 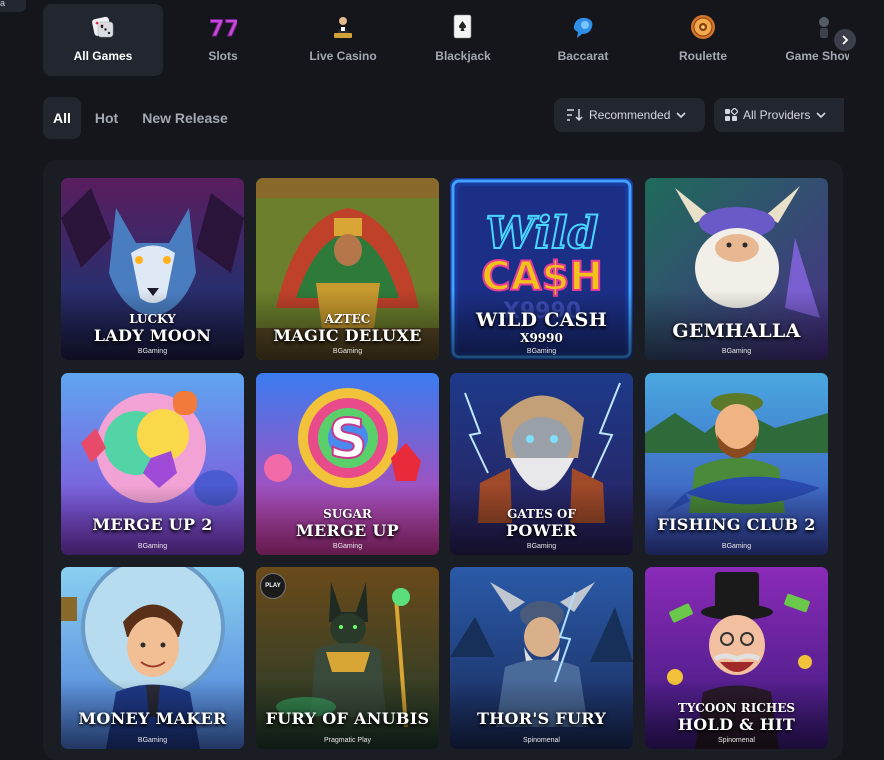 What do you see at coordinates (736, 524) in the screenshot?
I see `game-title: FISHING CLUB 2` at bounding box center [736, 524].